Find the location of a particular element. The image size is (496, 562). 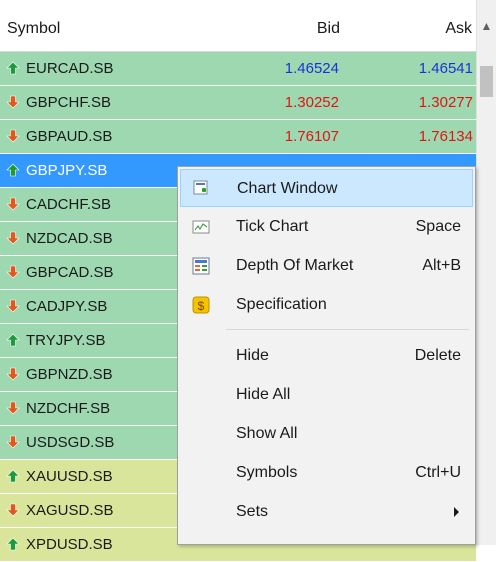

menu-item-hide-all: Hide All is located at coordinates (326, 395).